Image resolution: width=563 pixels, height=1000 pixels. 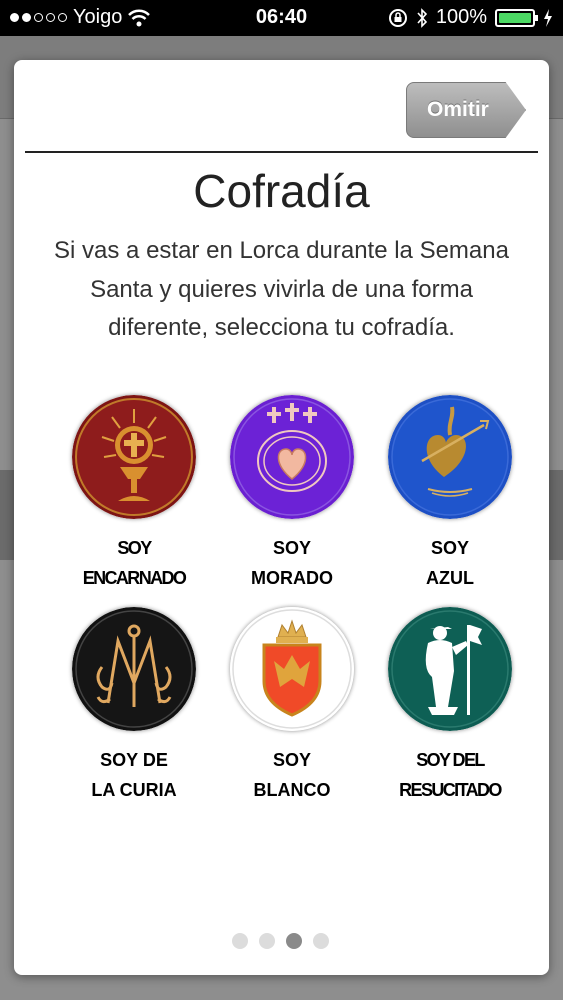 What do you see at coordinates (422, 17) in the screenshot?
I see `bluetooth-icon` at bounding box center [422, 17].